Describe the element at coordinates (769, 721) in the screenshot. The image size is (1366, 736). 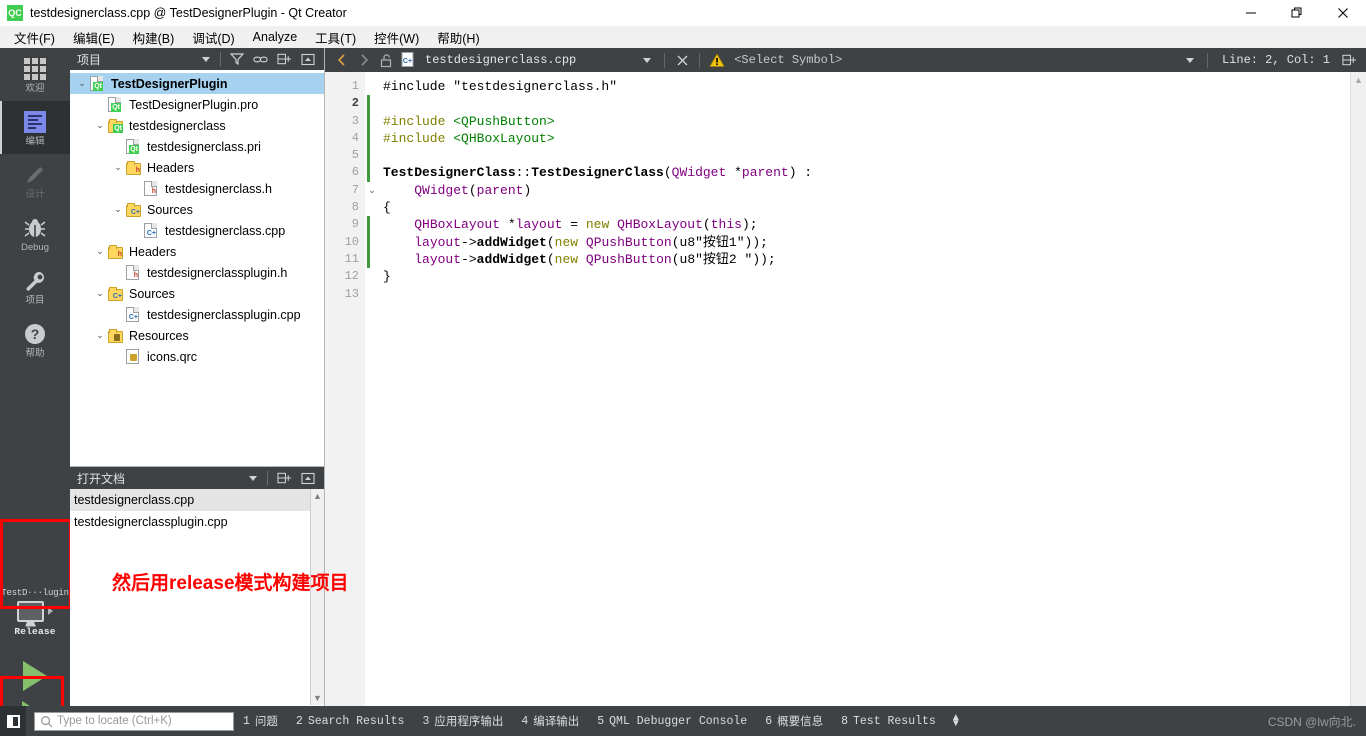
I see `output-pane-number: 6` at that location.